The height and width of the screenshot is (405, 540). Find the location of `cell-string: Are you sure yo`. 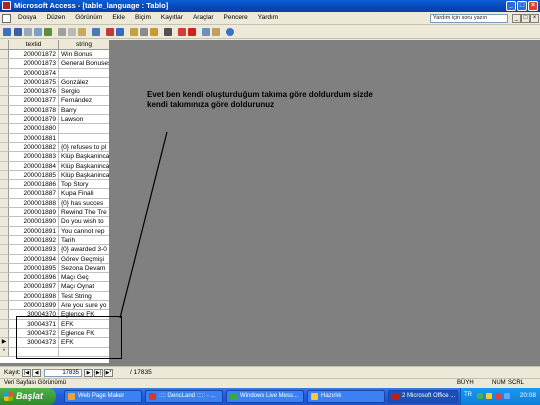

cell-string: Are you sure yo is located at coordinates (84, 306).